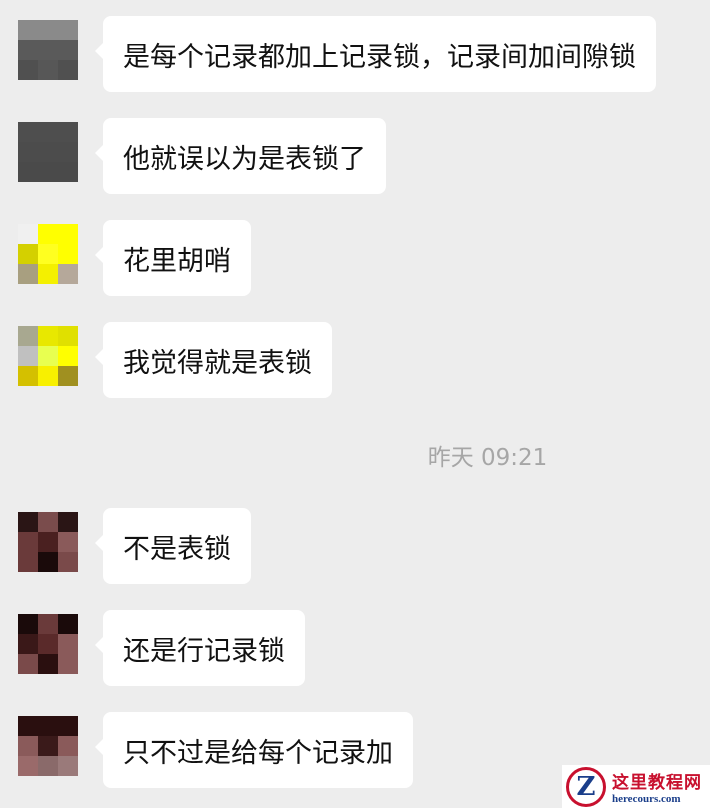 This screenshot has width=710, height=808. Describe the element at coordinates (254, 750) in the screenshot. I see `message-bubble: 只不过是给每个记录加` at that location.